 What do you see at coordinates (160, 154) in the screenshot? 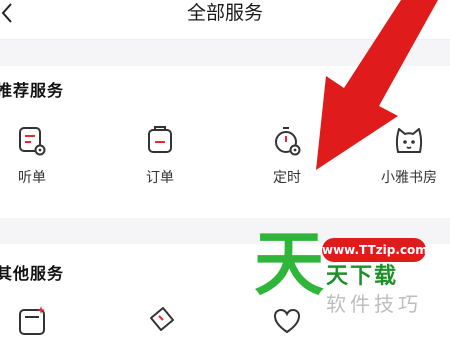
I see `service-item-order: 订单` at bounding box center [160, 154].